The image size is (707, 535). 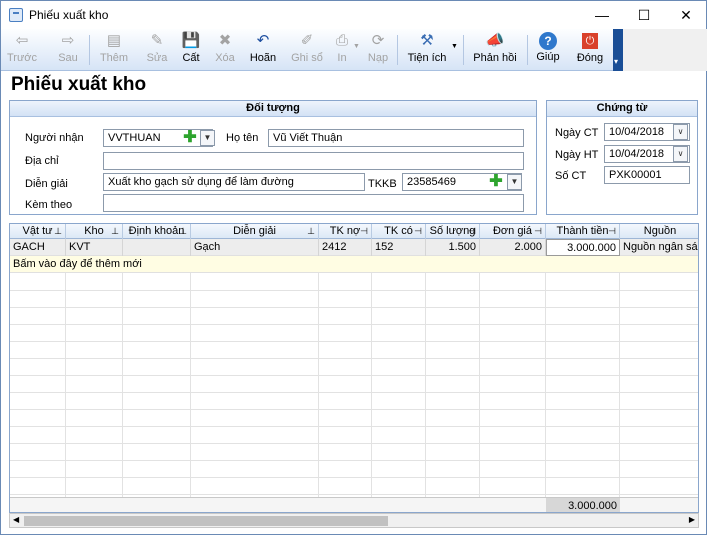 What do you see at coordinates (399, 231) in the screenshot?
I see `col-header: TK có ⊣` at bounding box center [399, 231].